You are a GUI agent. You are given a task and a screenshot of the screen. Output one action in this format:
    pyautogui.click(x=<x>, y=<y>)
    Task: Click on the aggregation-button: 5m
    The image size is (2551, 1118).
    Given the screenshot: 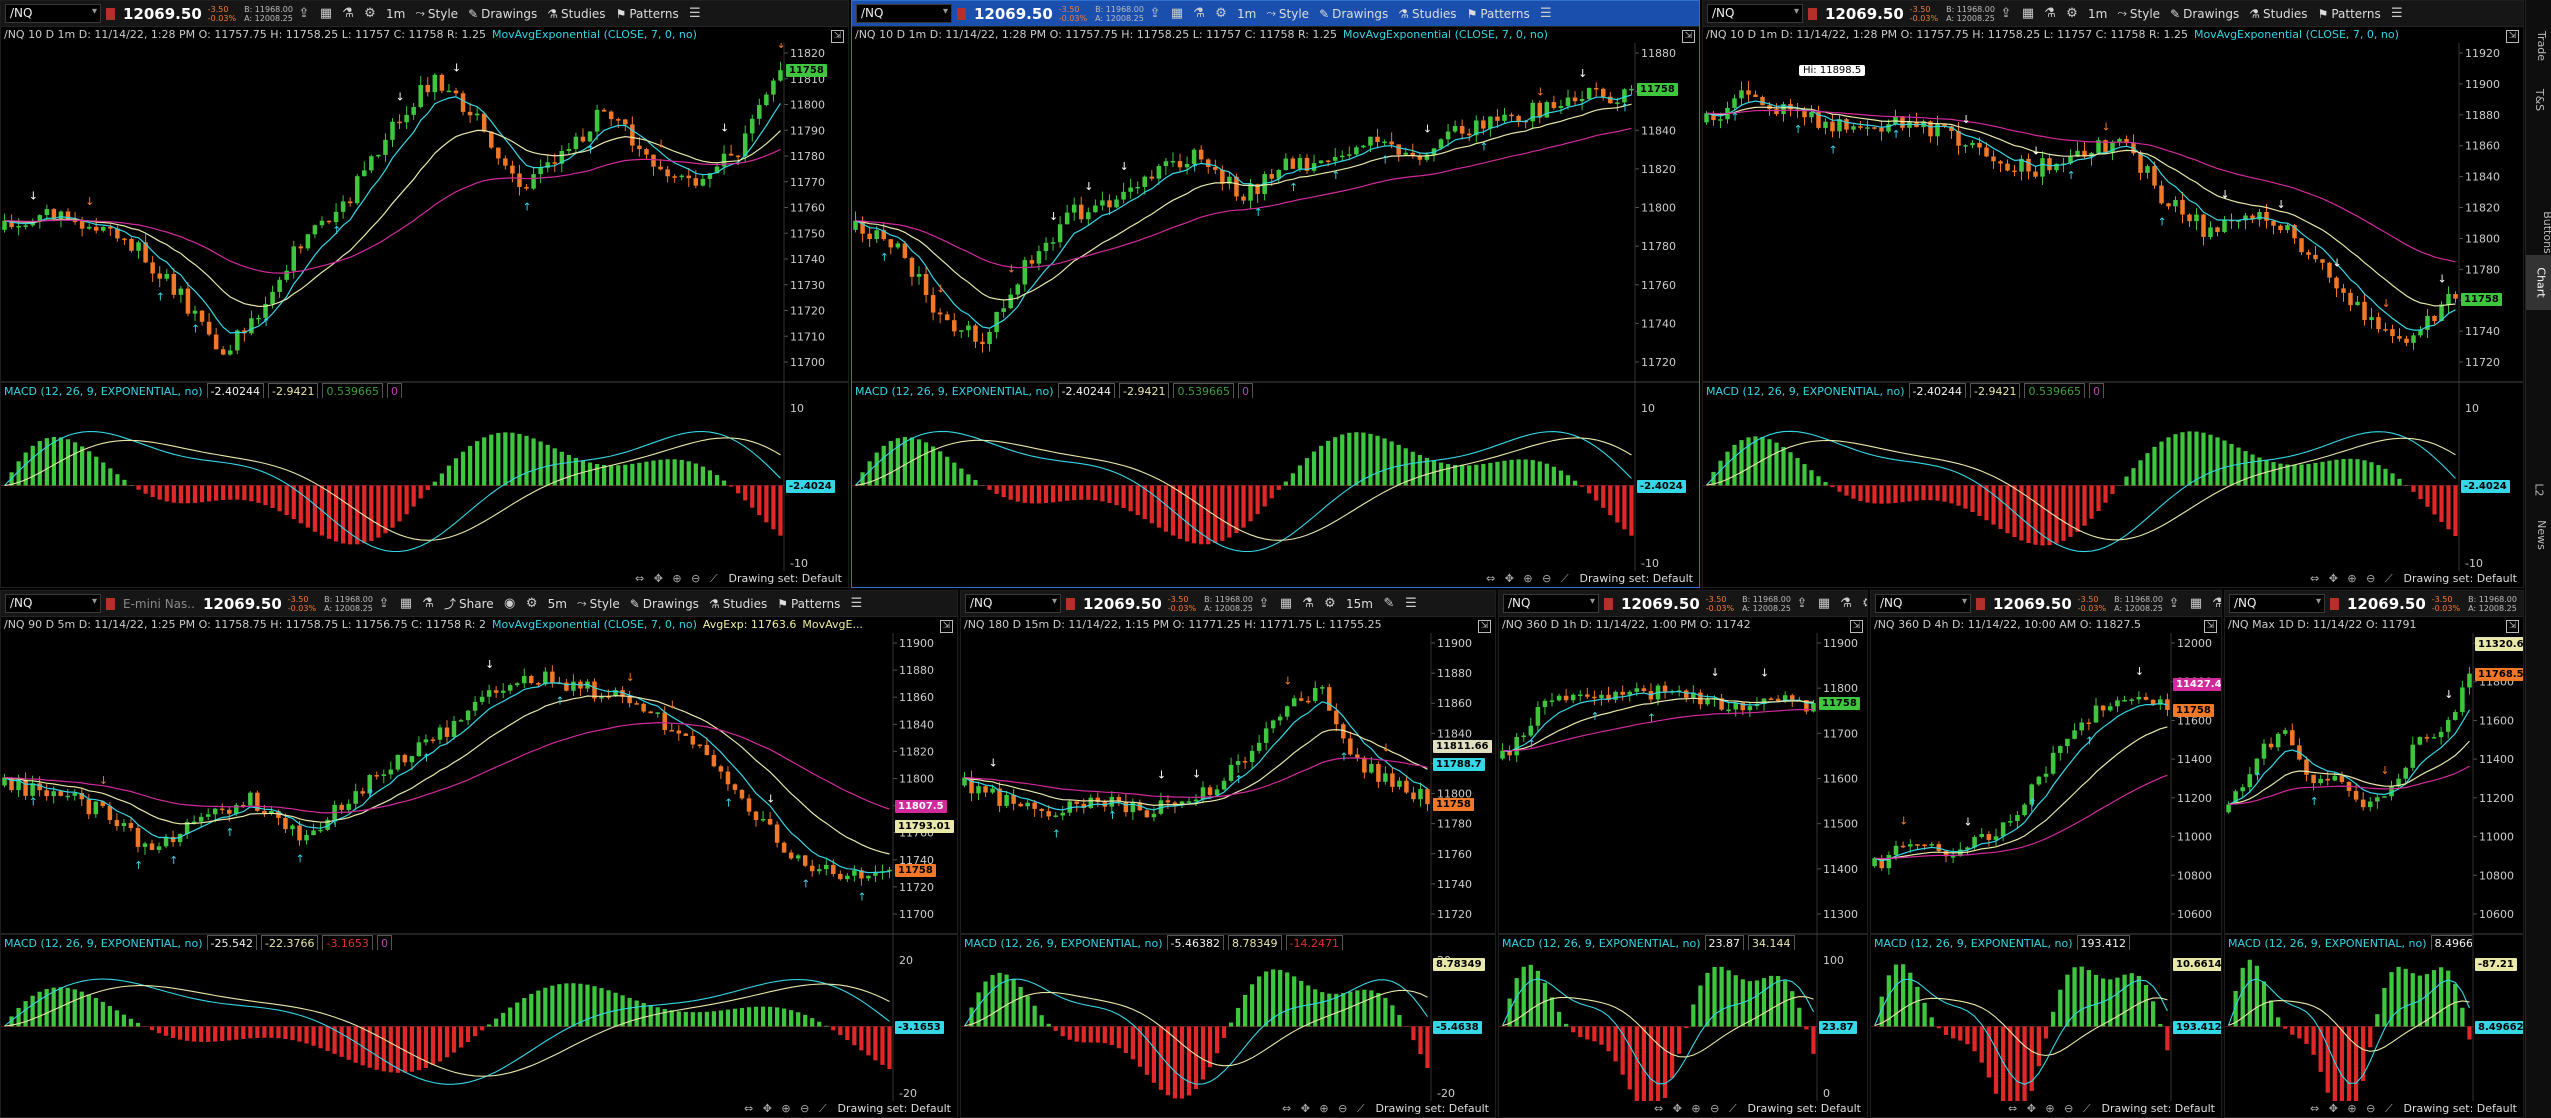 What is the action you would take?
    pyautogui.click(x=557, y=604)
    